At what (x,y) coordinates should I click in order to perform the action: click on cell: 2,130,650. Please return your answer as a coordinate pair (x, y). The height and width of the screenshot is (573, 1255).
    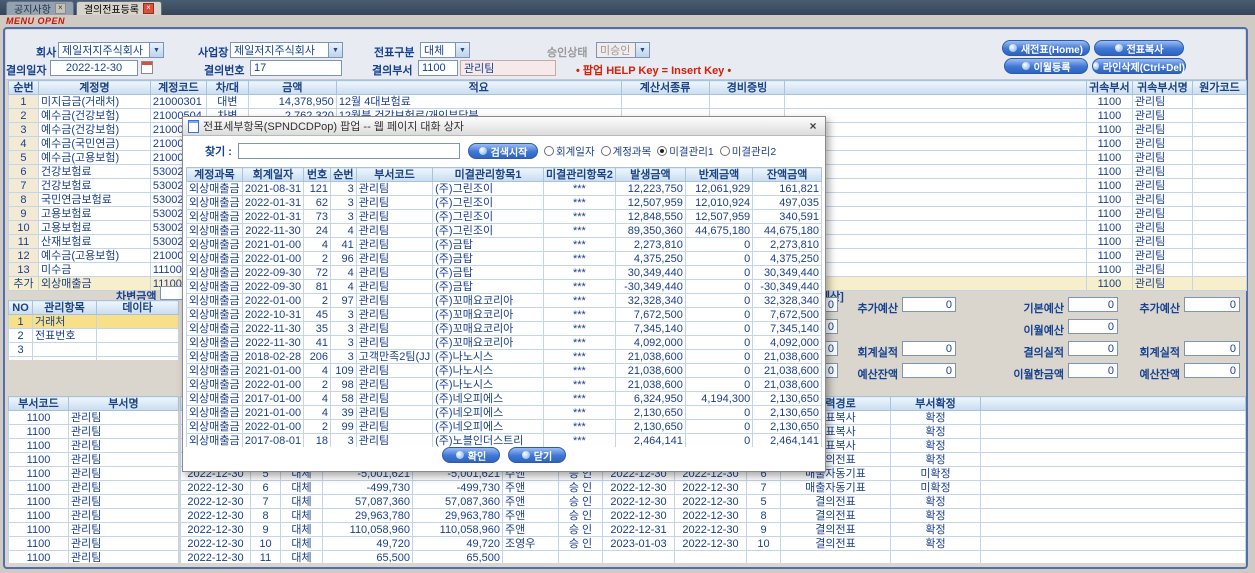
    Looking at the image, I should click on (650, 412).